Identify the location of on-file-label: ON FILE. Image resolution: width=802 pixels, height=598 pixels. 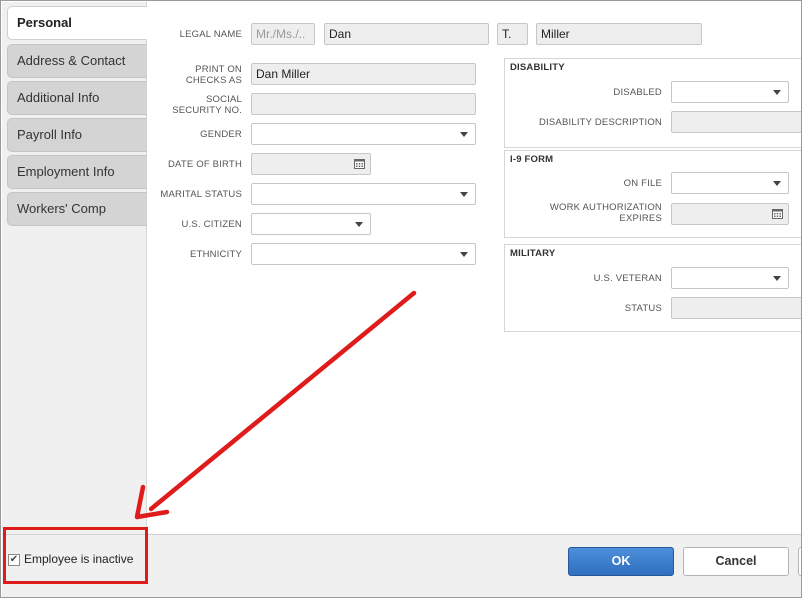
(642, 183).